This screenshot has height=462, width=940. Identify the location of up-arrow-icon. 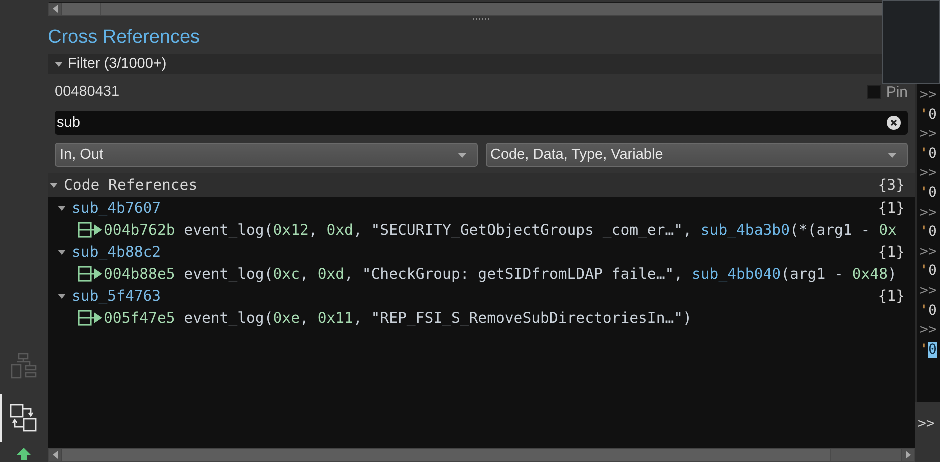
(24, 454).